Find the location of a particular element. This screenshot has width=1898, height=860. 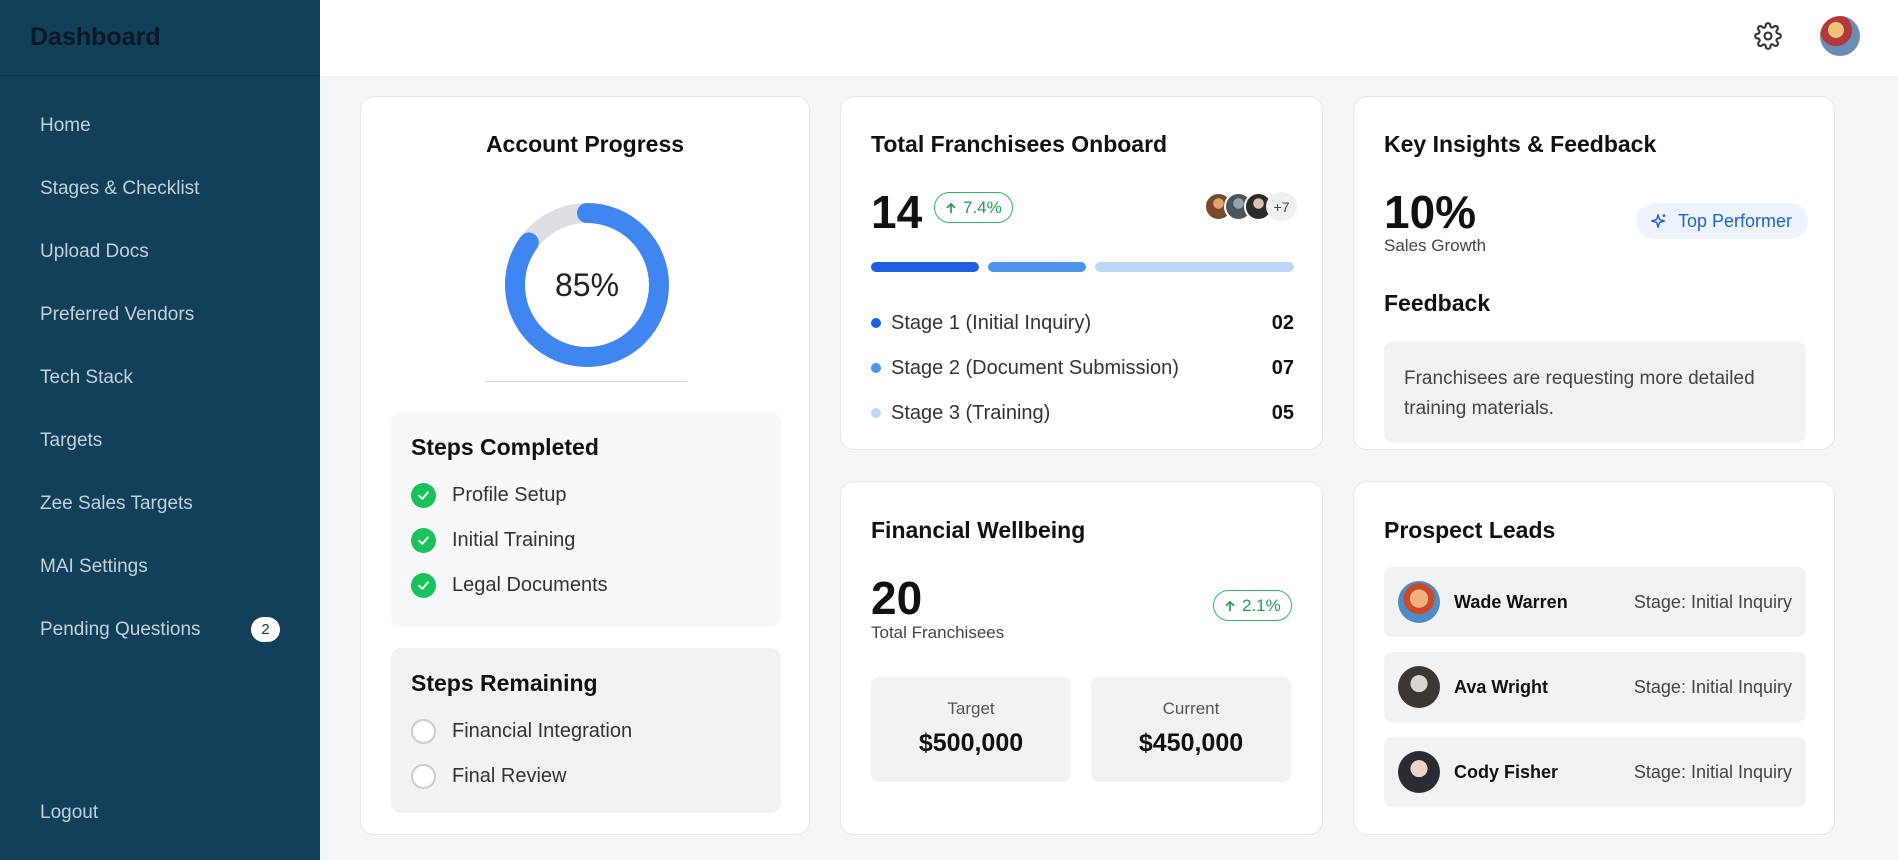

sidebar-item-tech-stack: Tech Stack is located at coordinates (160, 377).